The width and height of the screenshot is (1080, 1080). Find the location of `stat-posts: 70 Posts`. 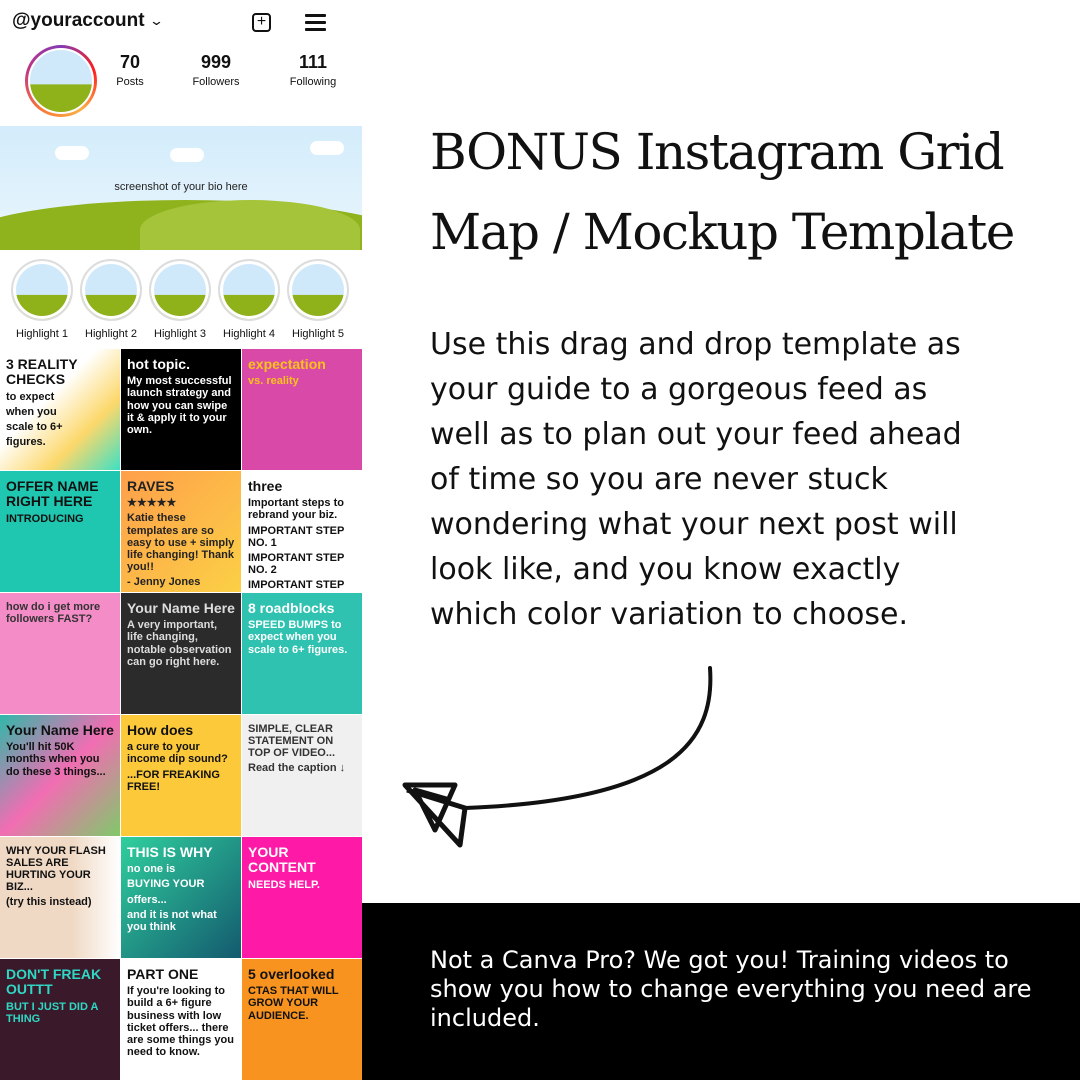

stat-posts: 70 Posts is located at coordinates (130, 70).